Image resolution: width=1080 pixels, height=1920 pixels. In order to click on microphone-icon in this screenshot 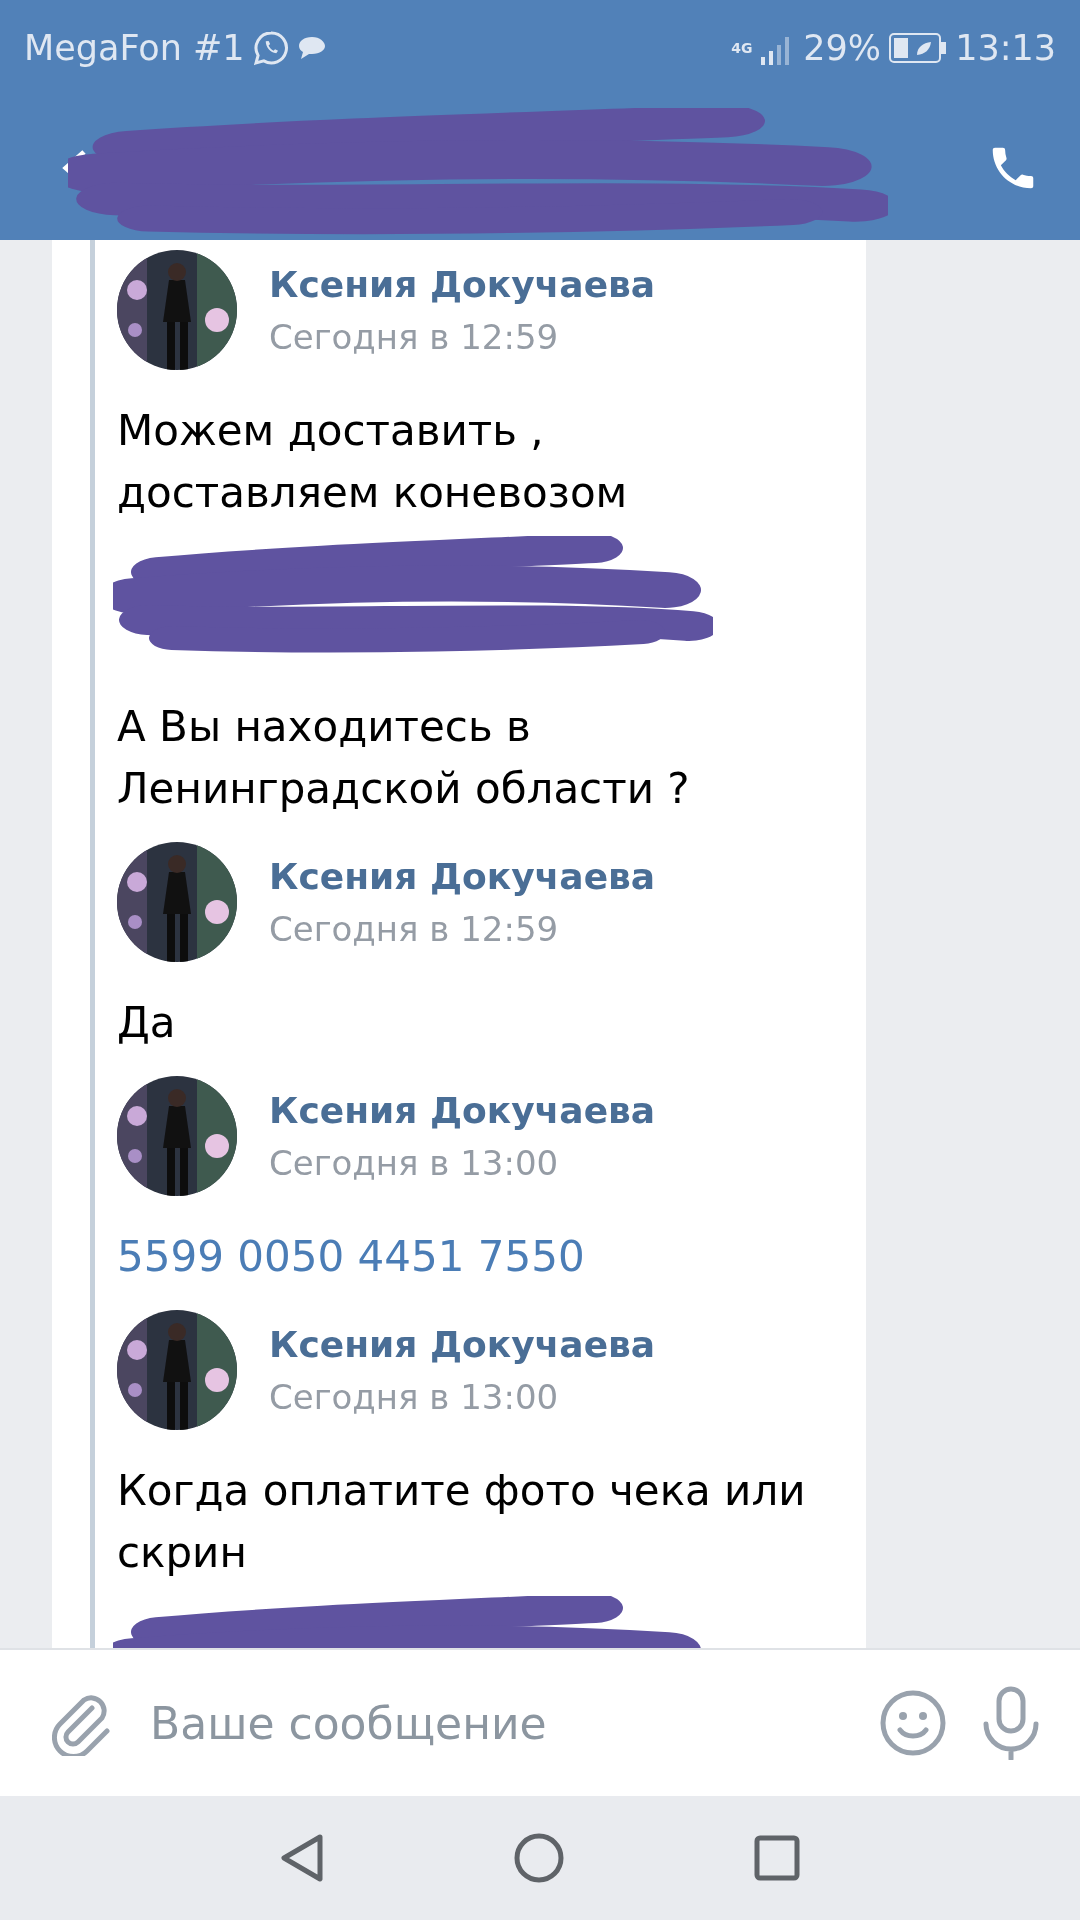, I will do `click(1011, 1723)`.